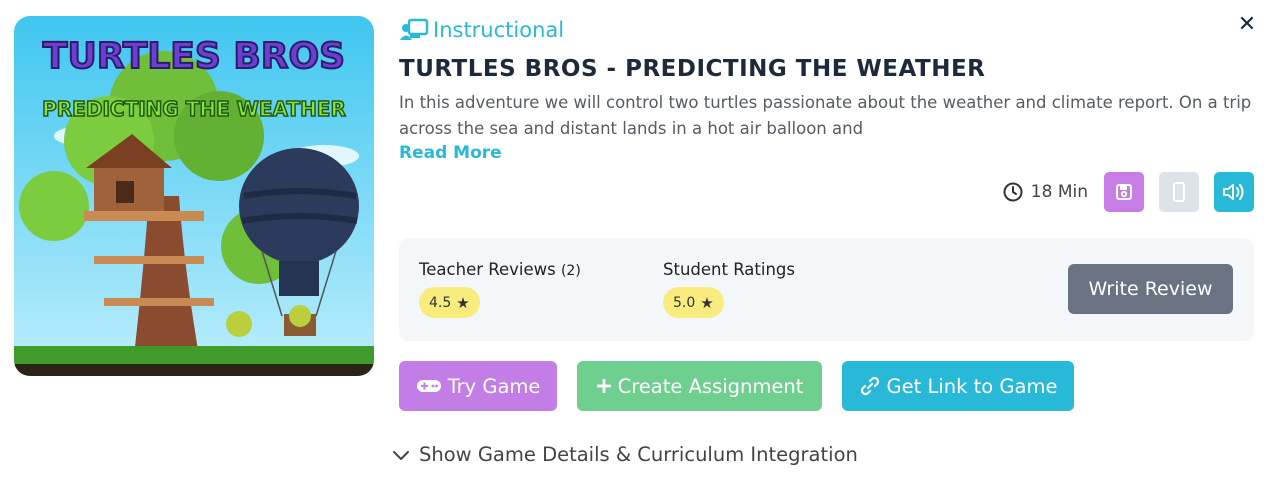 The height and width of the screenshot is (502, 1272). What do you see at coordinates (194, 109) in the screenshot?
I see `thumbnail-subtitle: PREDICTING THE WEATHER` at bounding box center [194, 109].